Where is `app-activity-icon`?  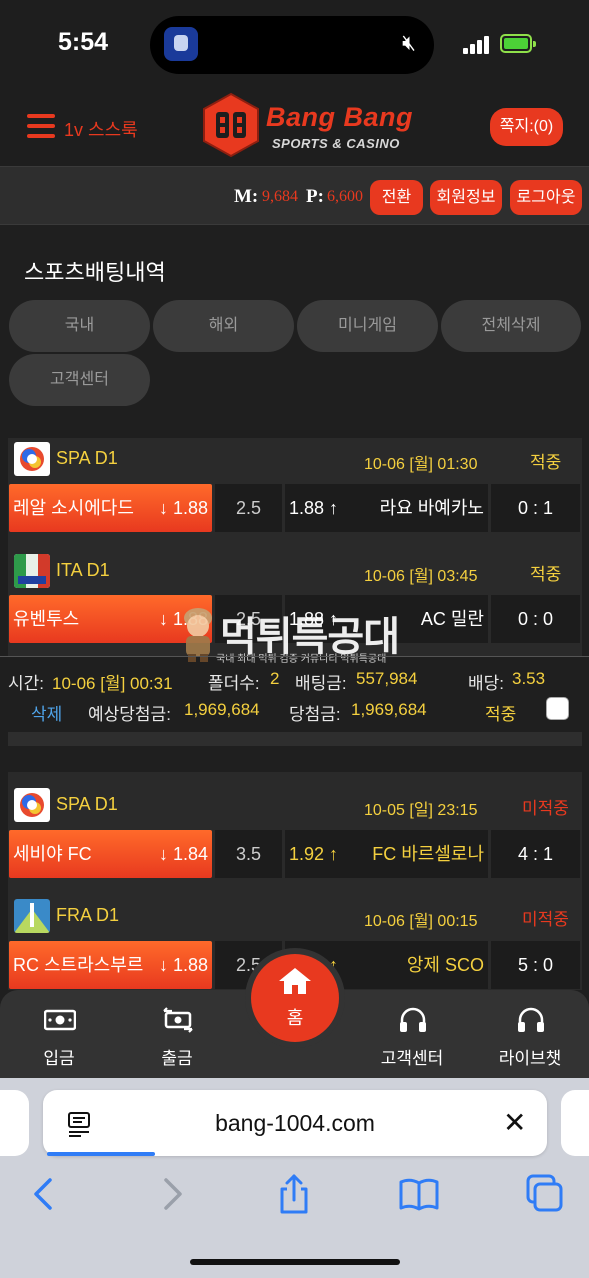 app-activity-icon is located at coordinates (181, 44).